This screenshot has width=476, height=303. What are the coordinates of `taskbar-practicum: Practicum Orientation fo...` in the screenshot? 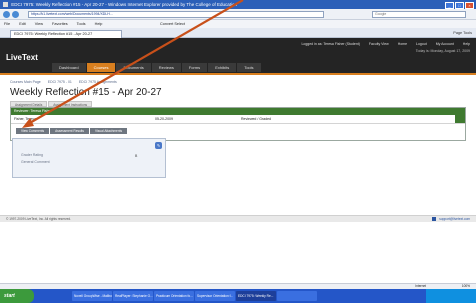 It's located at (174, 296).